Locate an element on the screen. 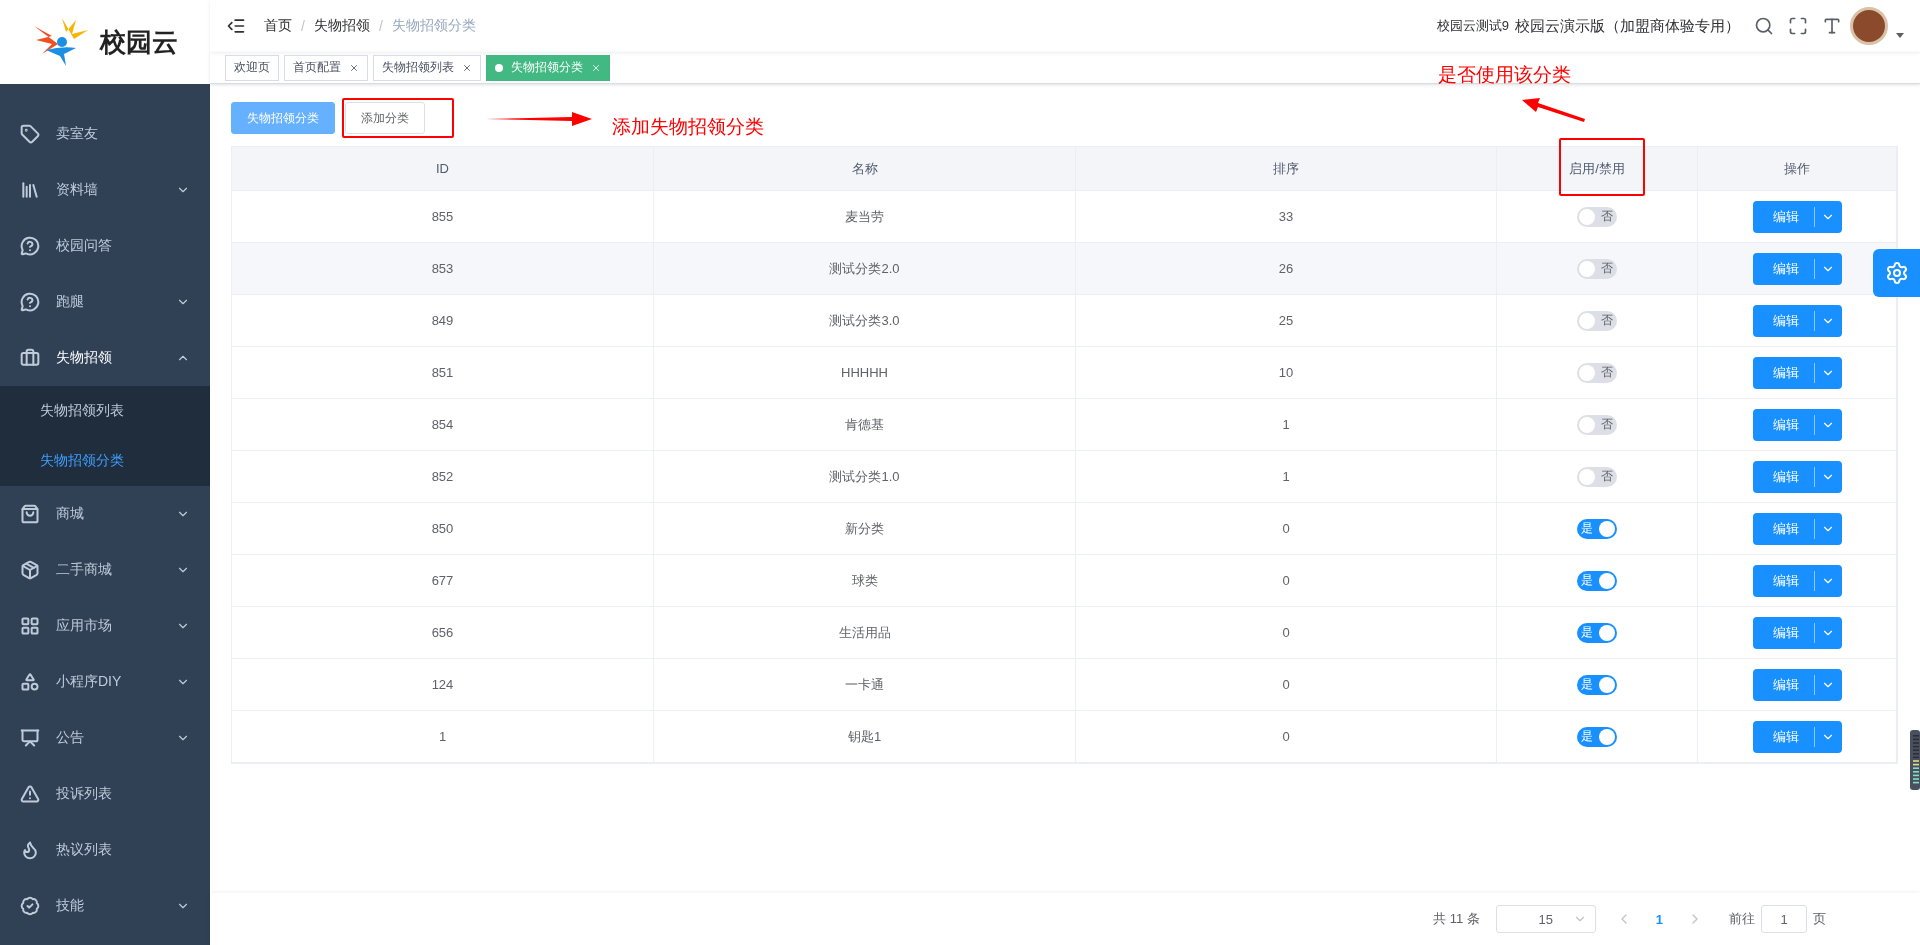 The width and height of the screenshot is (1920, 945). annotation-text: 是否使用该分类 is located at coordinates (1504, 75).